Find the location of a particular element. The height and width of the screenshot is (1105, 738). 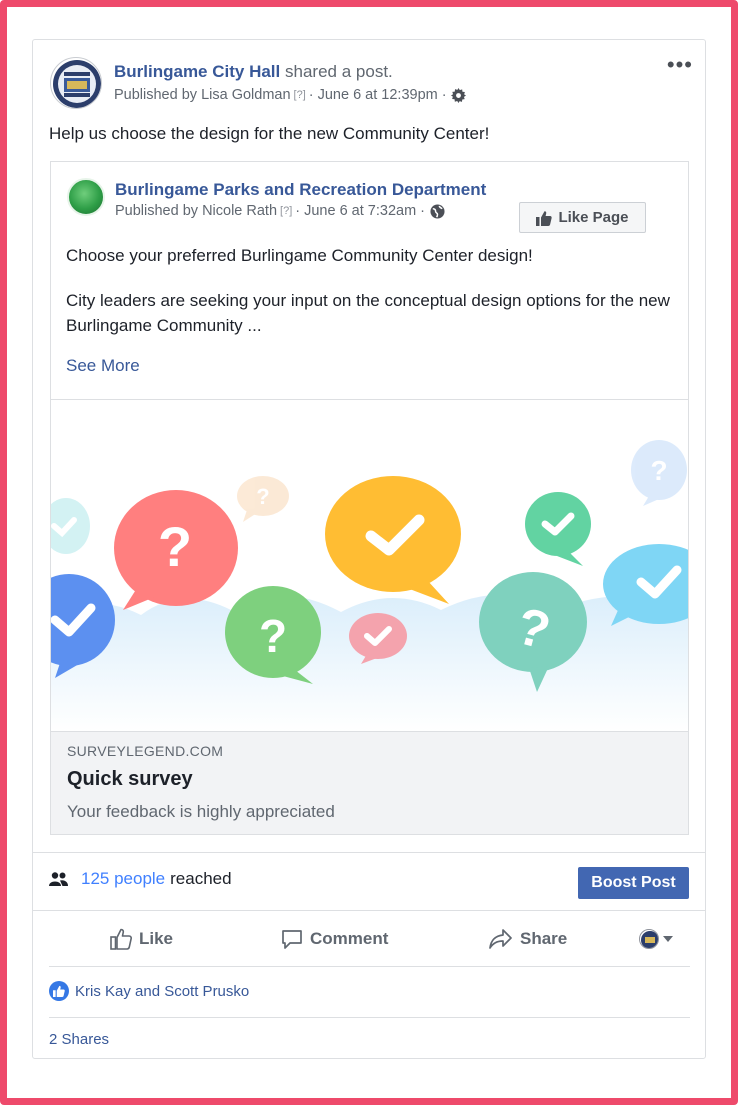

comment-label: Comment is located at coordinates (349, 938).